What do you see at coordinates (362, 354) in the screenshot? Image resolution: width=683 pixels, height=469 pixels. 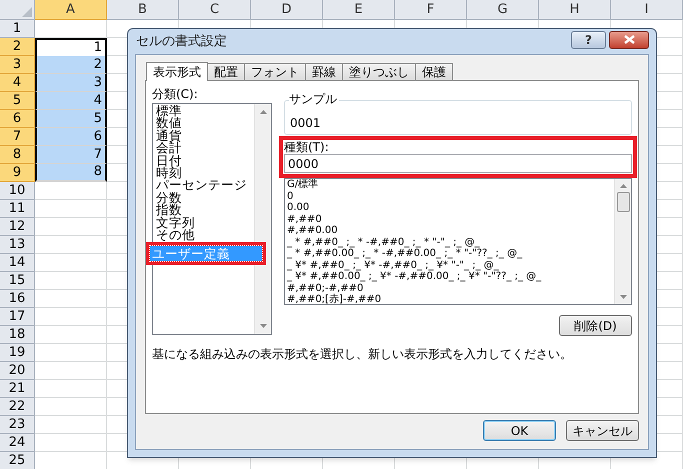 I see `description-text: 基になる組み込みの表示形式を選択し、新しい表示形式を入力してください。` at bounding box center [362, 354].